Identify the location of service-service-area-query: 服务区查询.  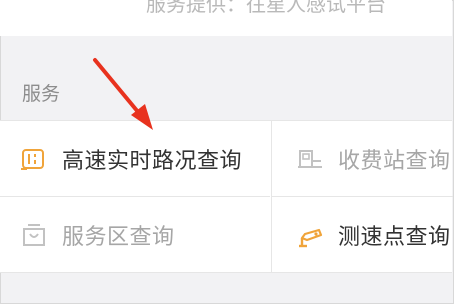
(135, 234).